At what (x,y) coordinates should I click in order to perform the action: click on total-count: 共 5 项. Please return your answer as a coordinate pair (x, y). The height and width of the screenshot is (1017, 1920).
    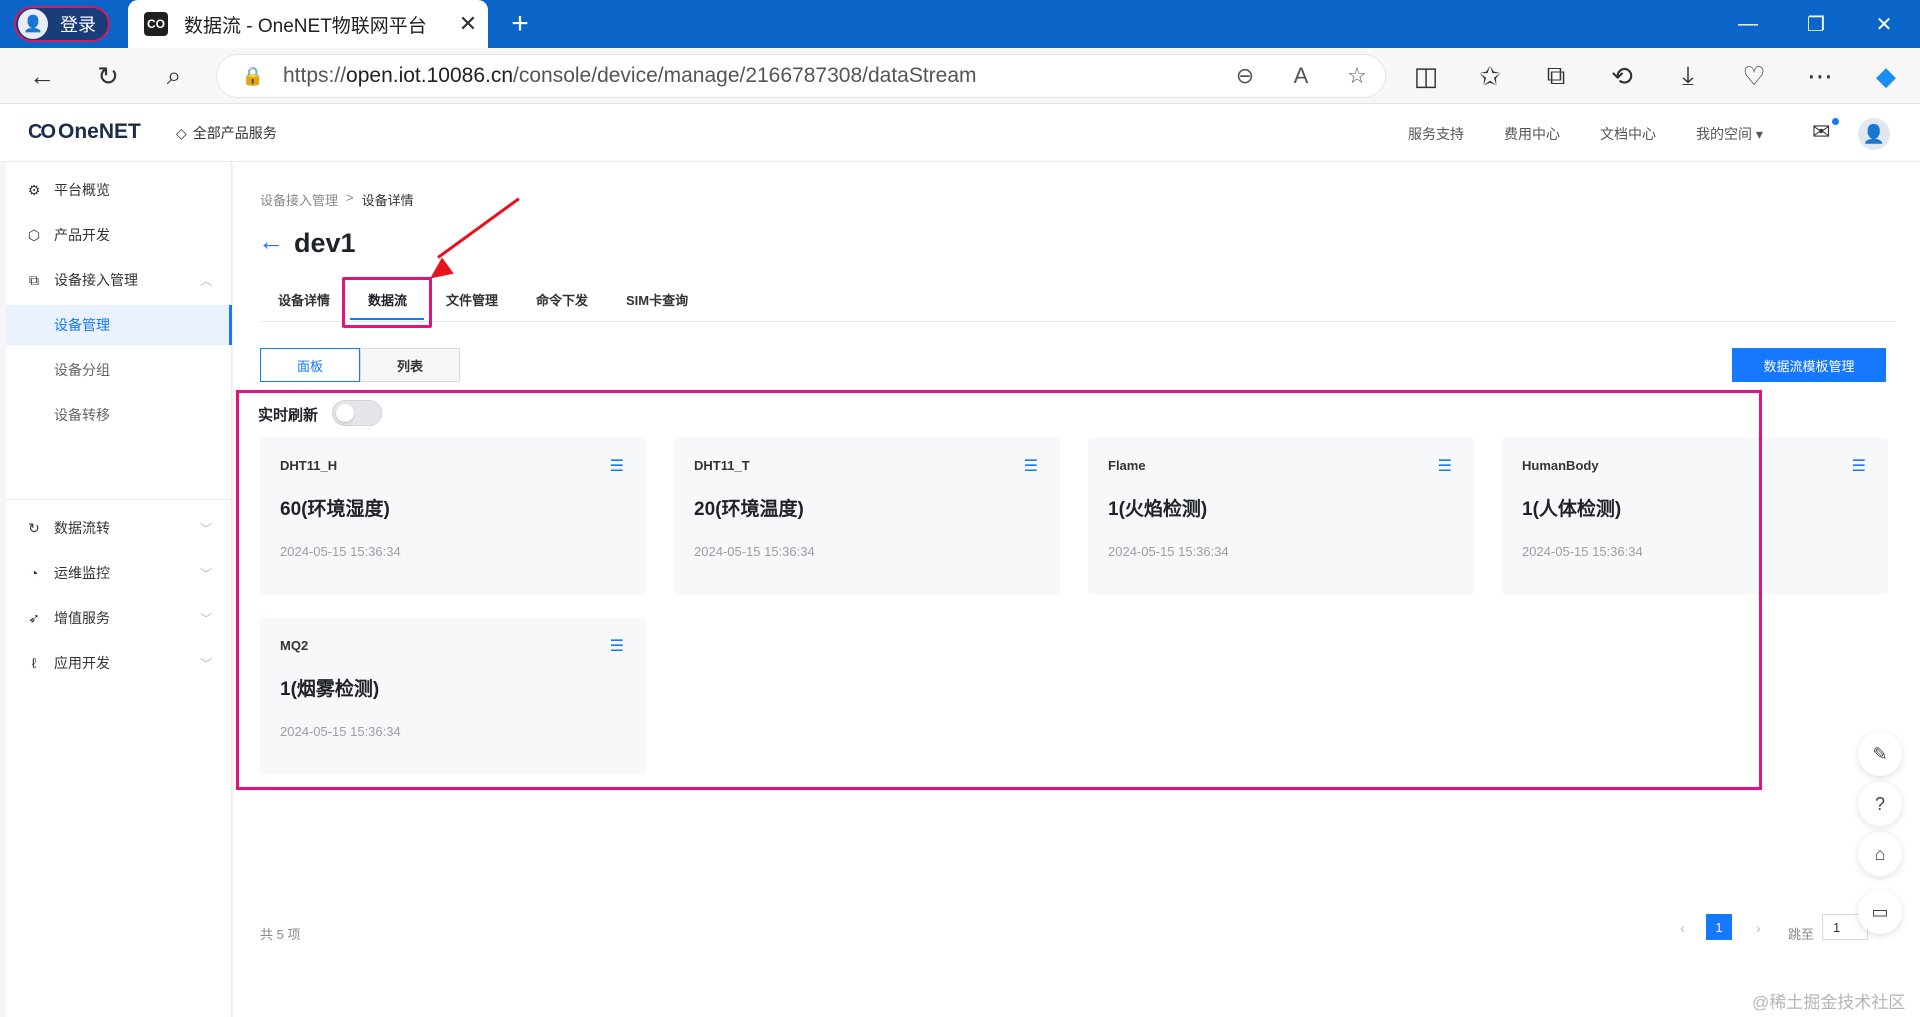
    Looking at the image, I should click on (280, 934).